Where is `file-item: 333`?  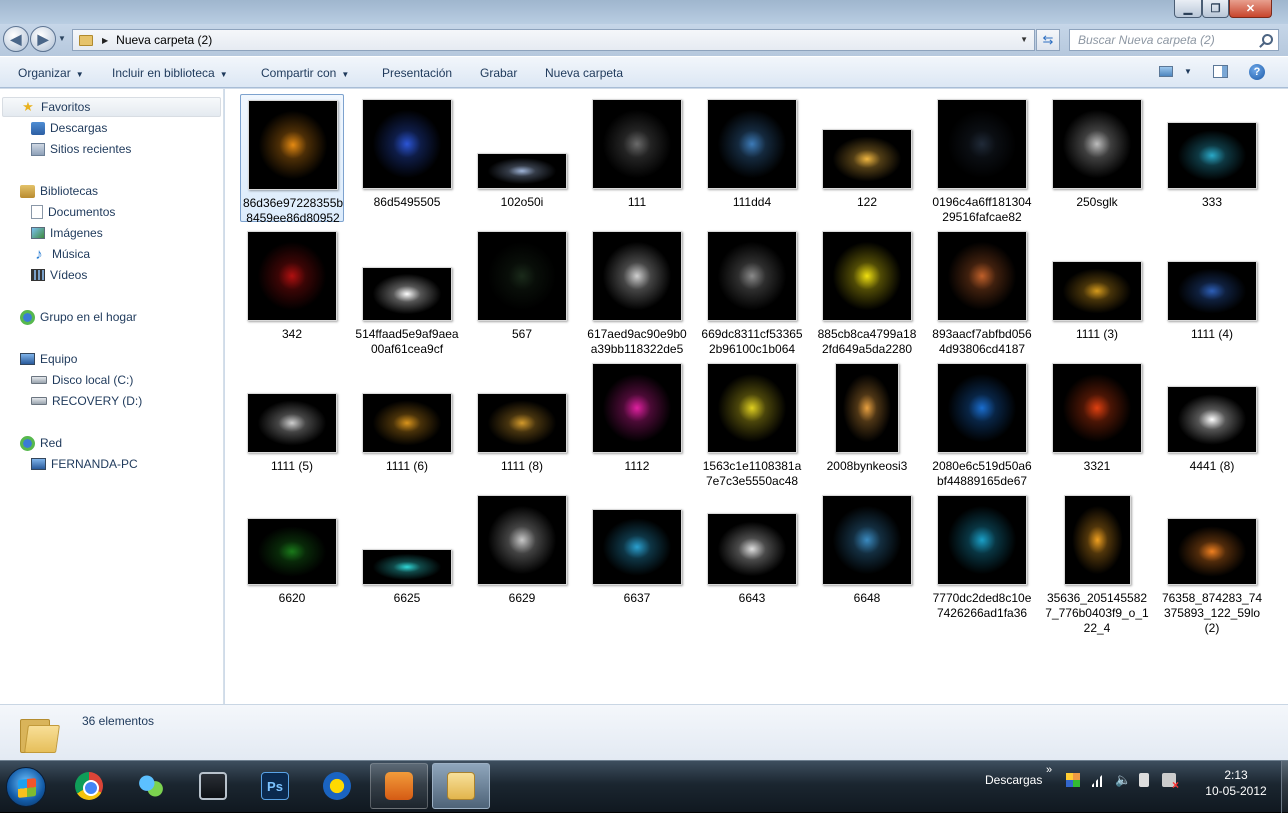 file-item: 333 is located at coordinates (1212, 158).